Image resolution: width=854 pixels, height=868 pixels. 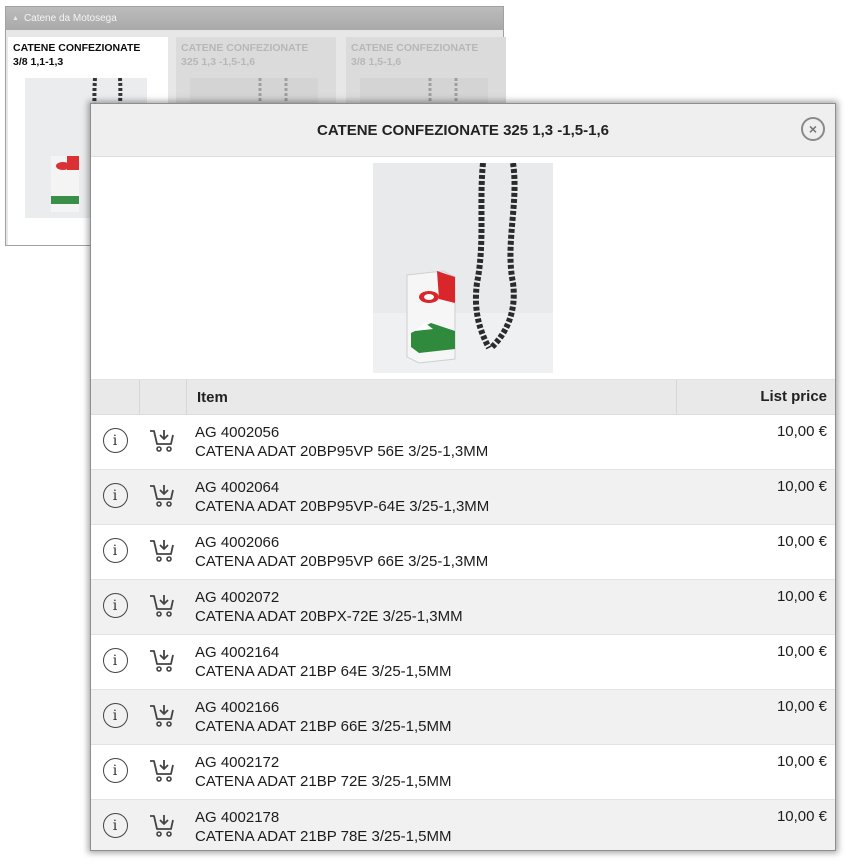 I want to click on item-description: CATENA ADAT 20BP95VP 66E 3/25-1,3MM, so click(x=342, y=561).